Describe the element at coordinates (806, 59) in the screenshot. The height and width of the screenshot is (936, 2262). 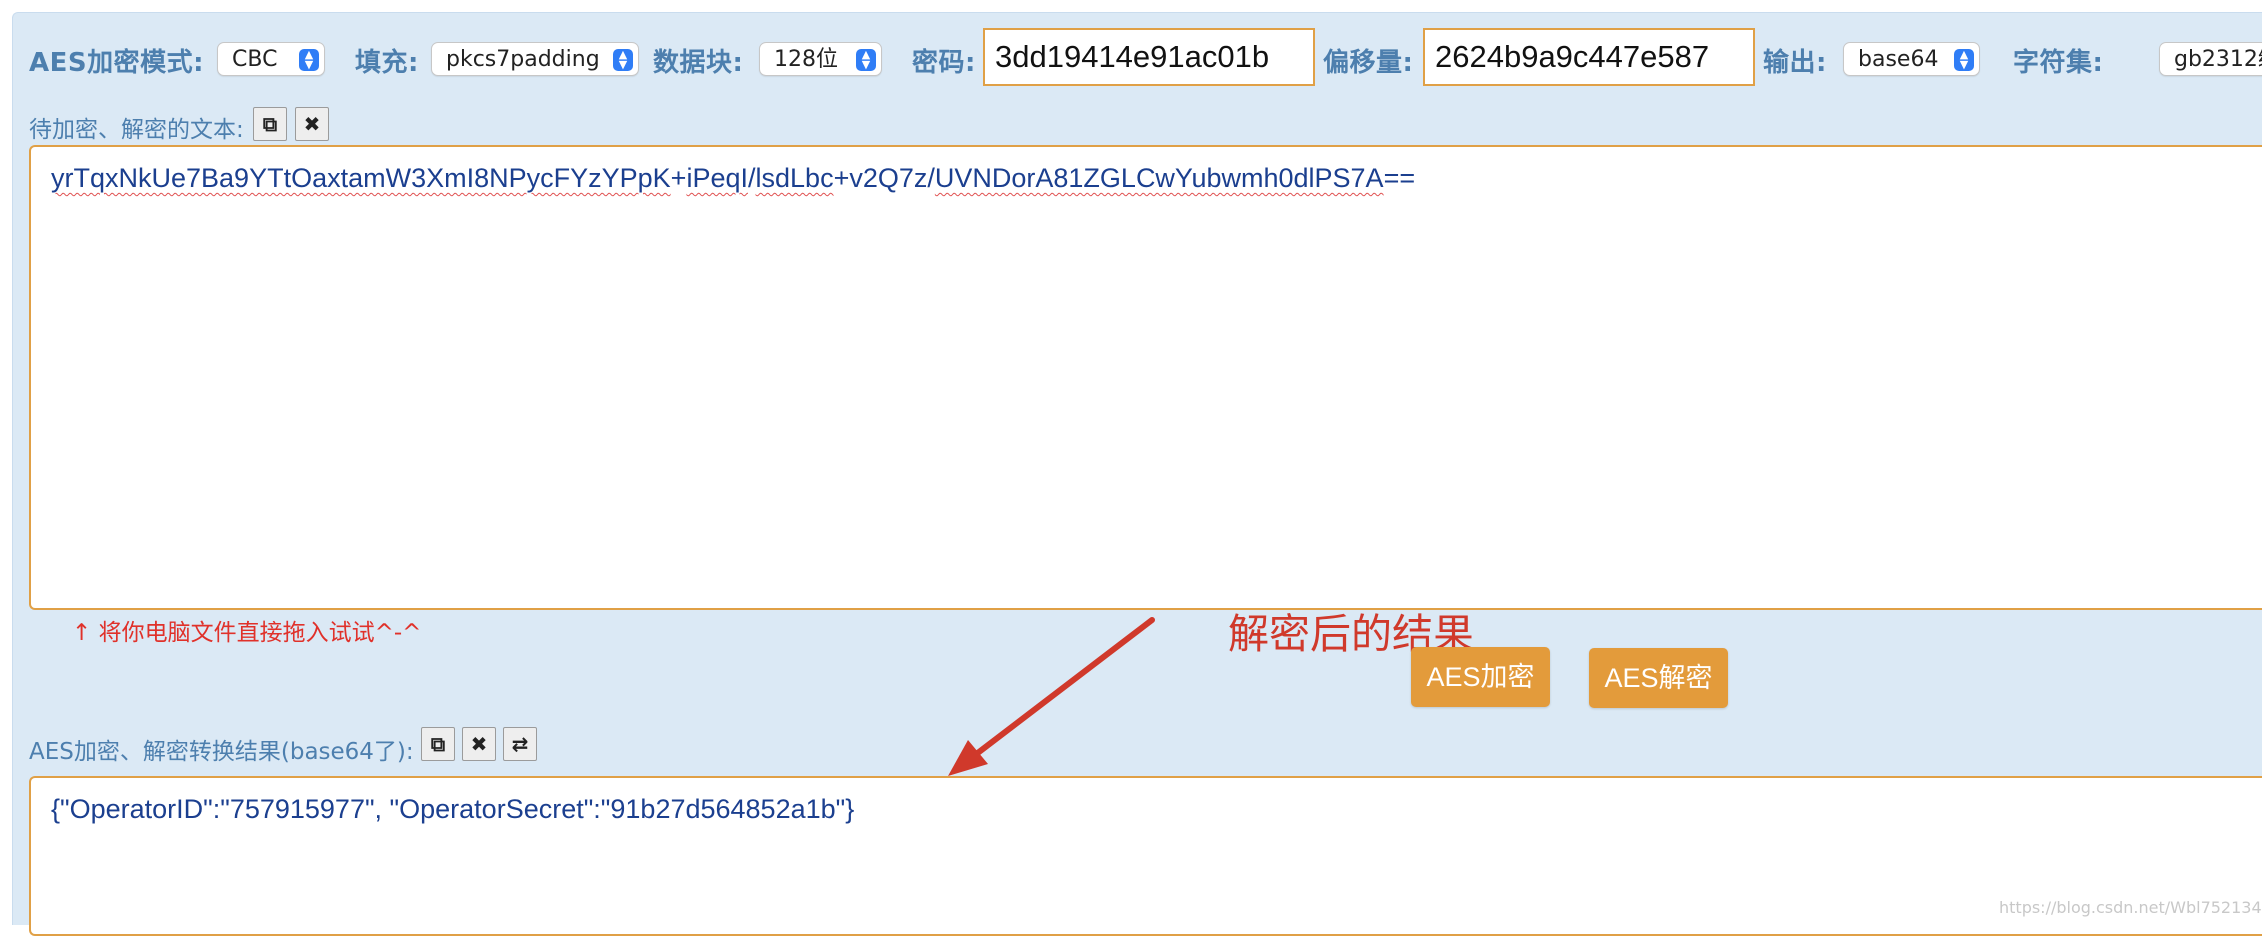
I see `block-select-value: 128位` at that location.